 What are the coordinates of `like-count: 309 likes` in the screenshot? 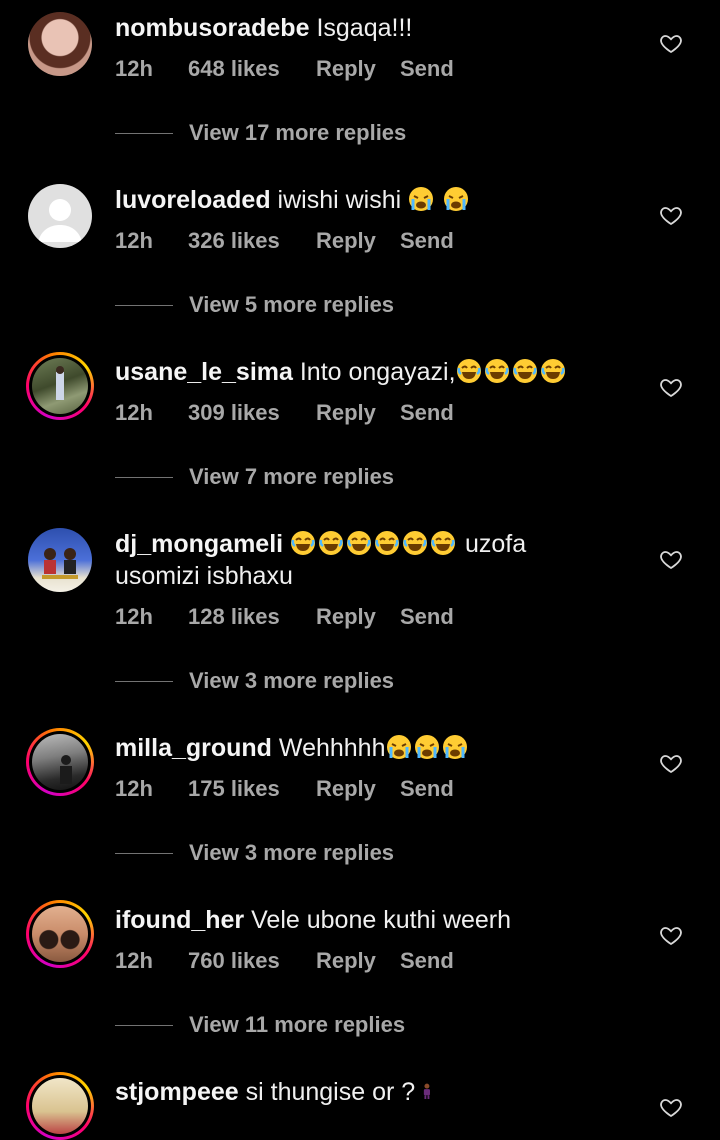 It's located at (252, 413).